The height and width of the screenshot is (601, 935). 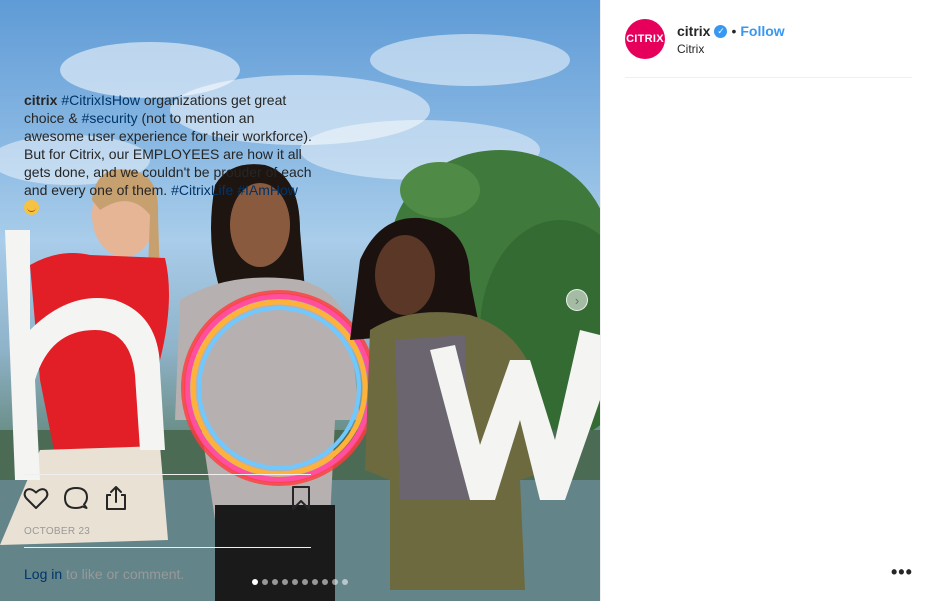 I want to click on username-link: citrix, so click(x=693, y=31).